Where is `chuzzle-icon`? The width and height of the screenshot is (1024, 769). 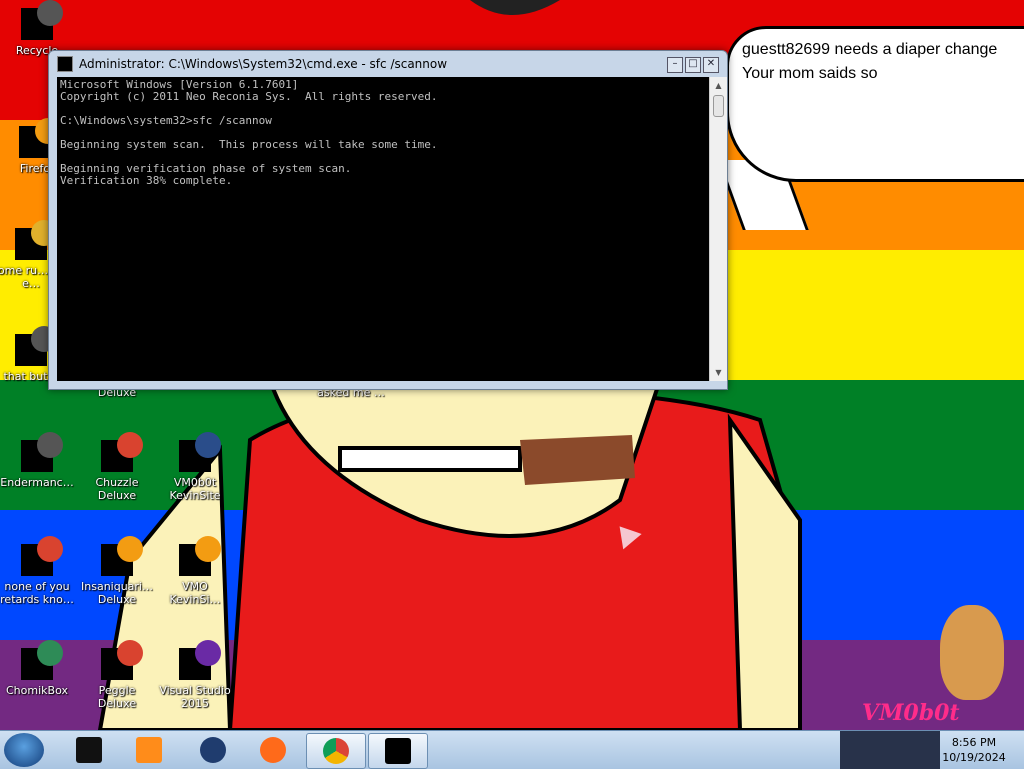 chuzzle-icon is located at coordinates (122, 452).